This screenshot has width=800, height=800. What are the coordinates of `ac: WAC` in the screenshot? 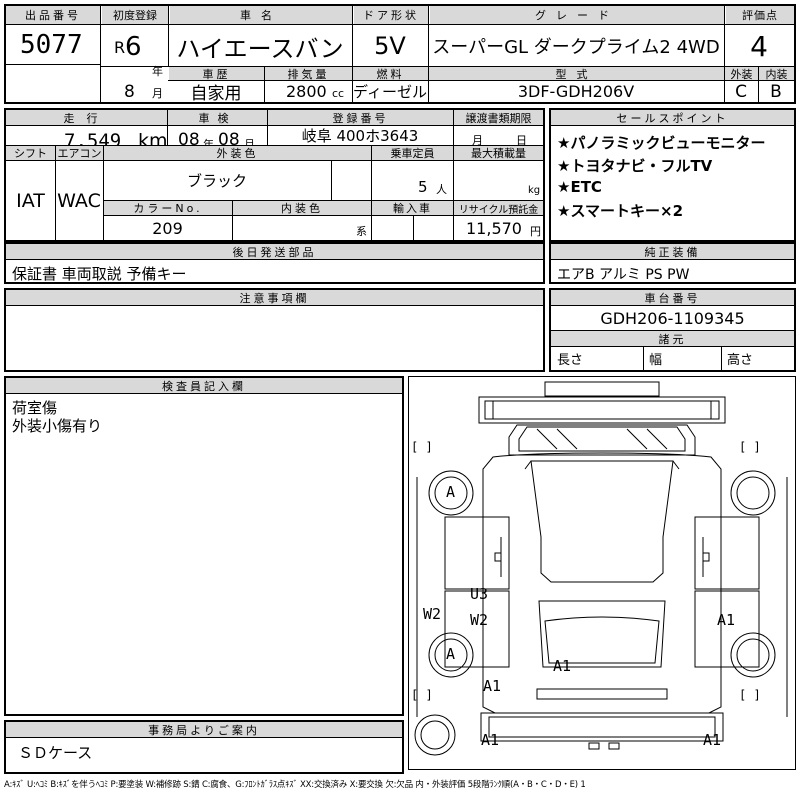 It's located at (79, 200).